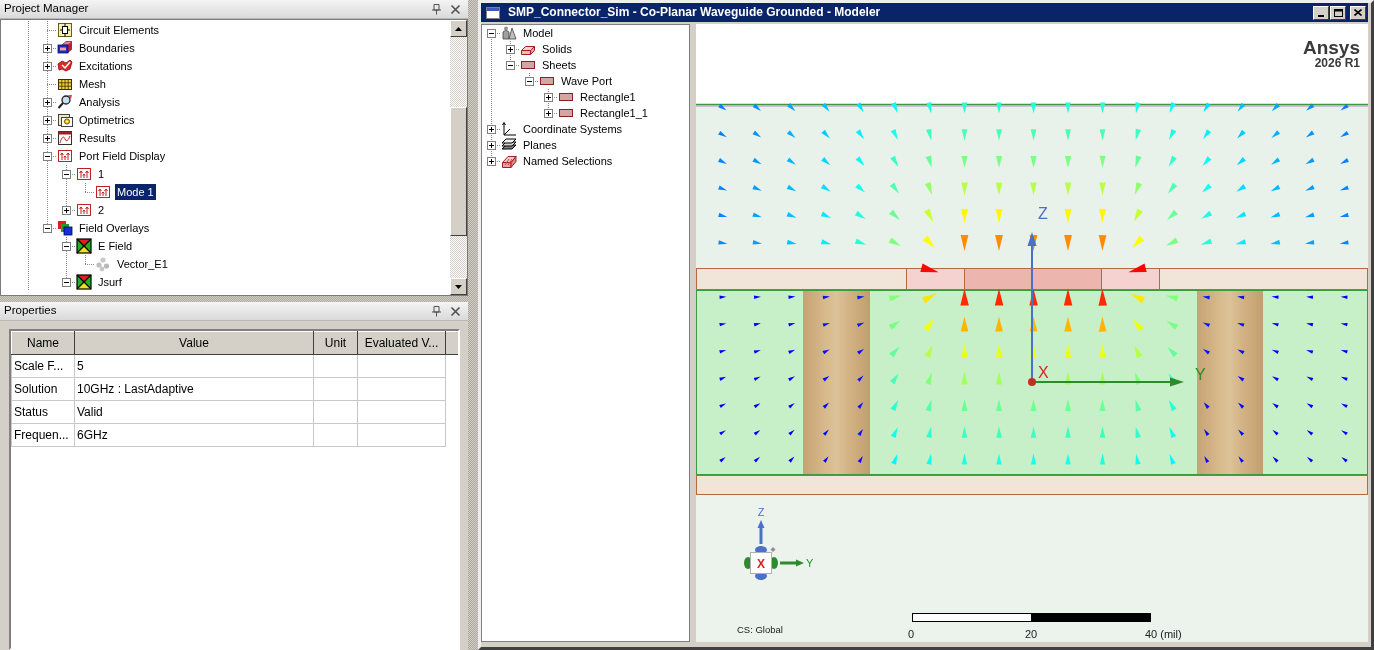  What do you see at coordinates (65, 84) in the screenshot?
I see `grid-icon` at bounding box center [65, 84].